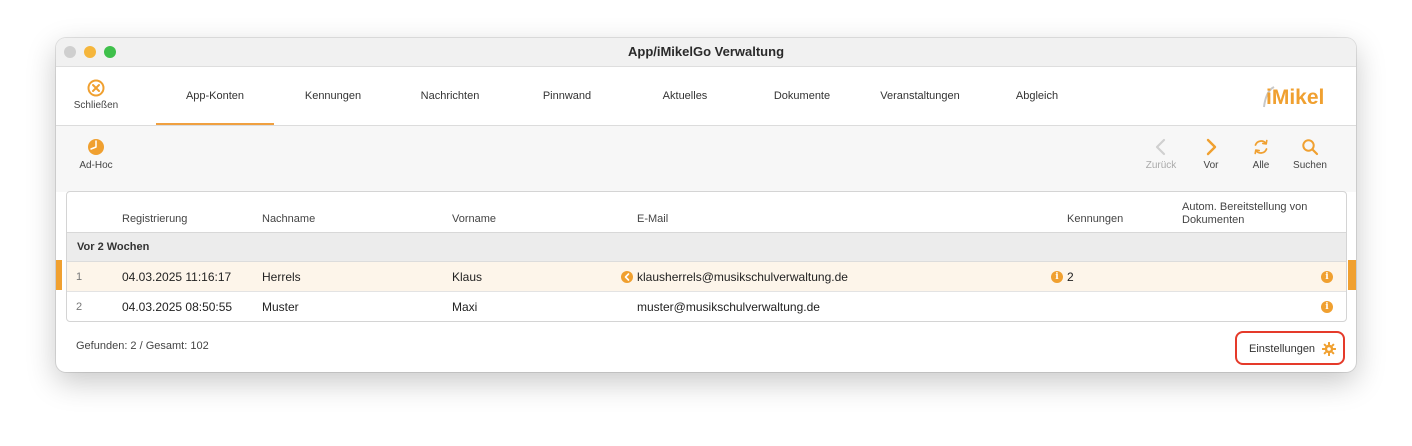  Describe the element at coordinates (59, 275) in the screenshot. I see `selection-indicator-left` at that location.